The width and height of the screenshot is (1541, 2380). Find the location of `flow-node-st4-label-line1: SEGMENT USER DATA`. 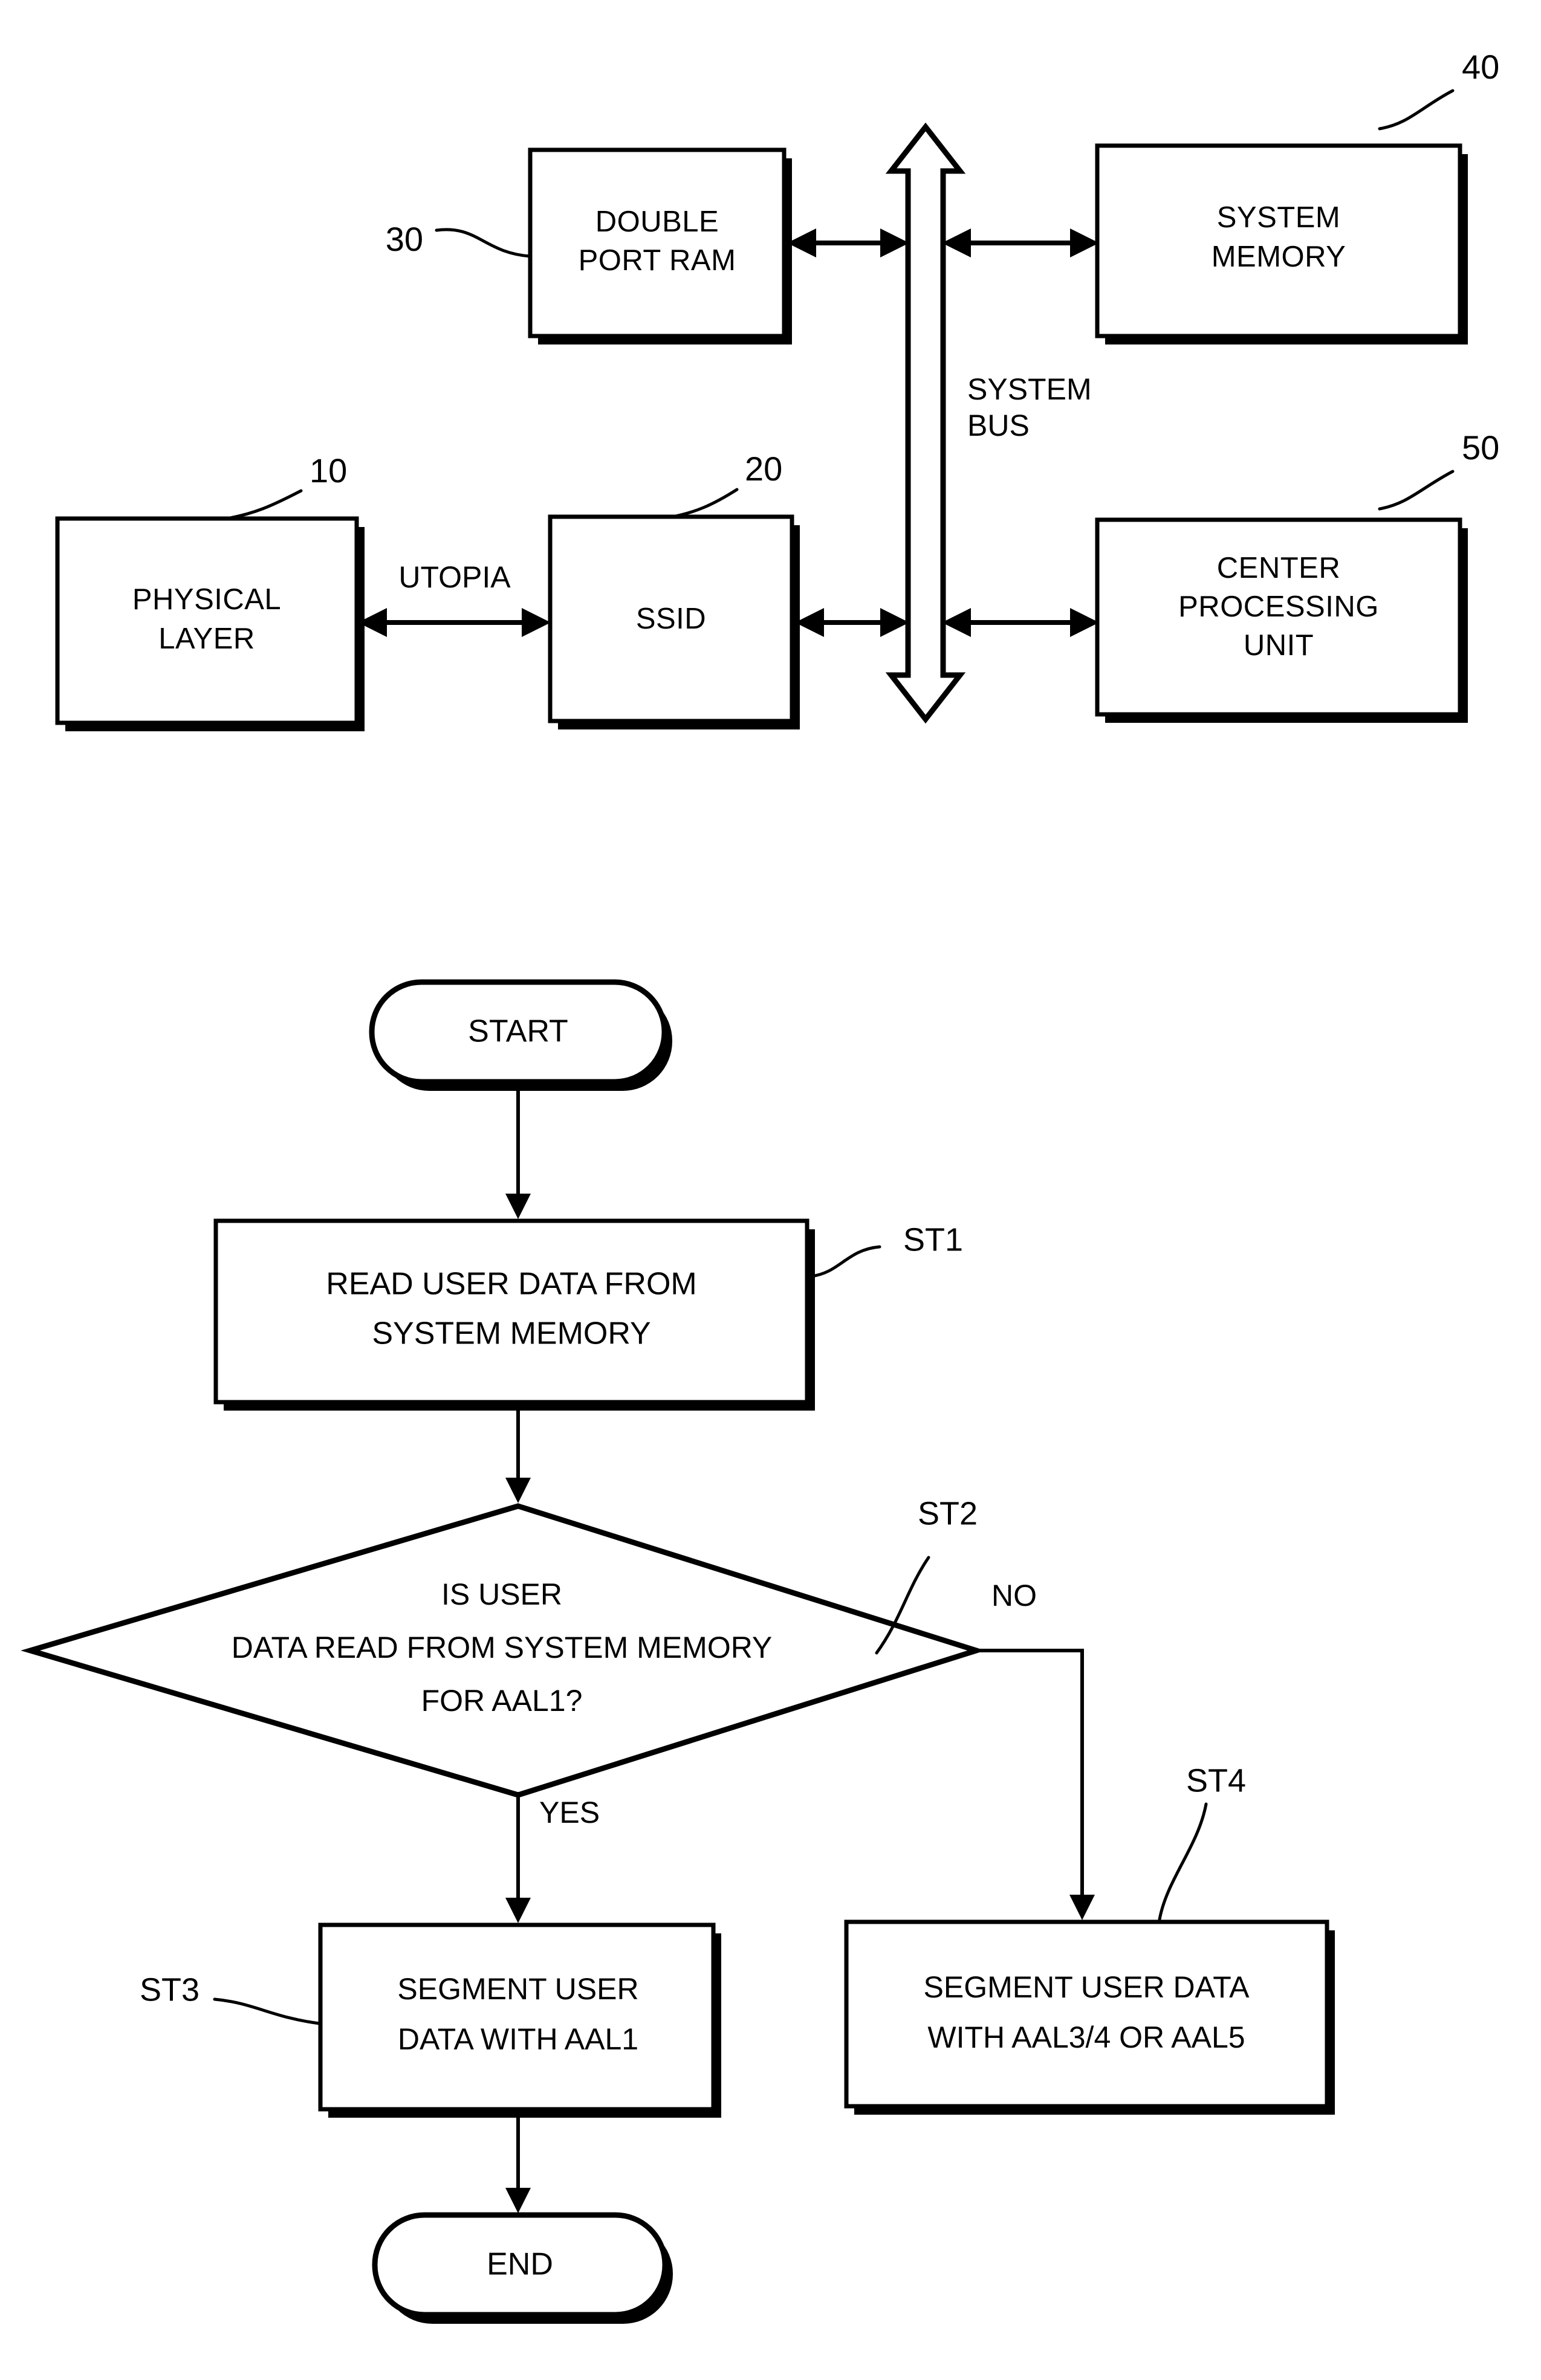

flow-node-st4-label-line1: SEGMENT USER DATA is located at coordinates (1087, 1987).